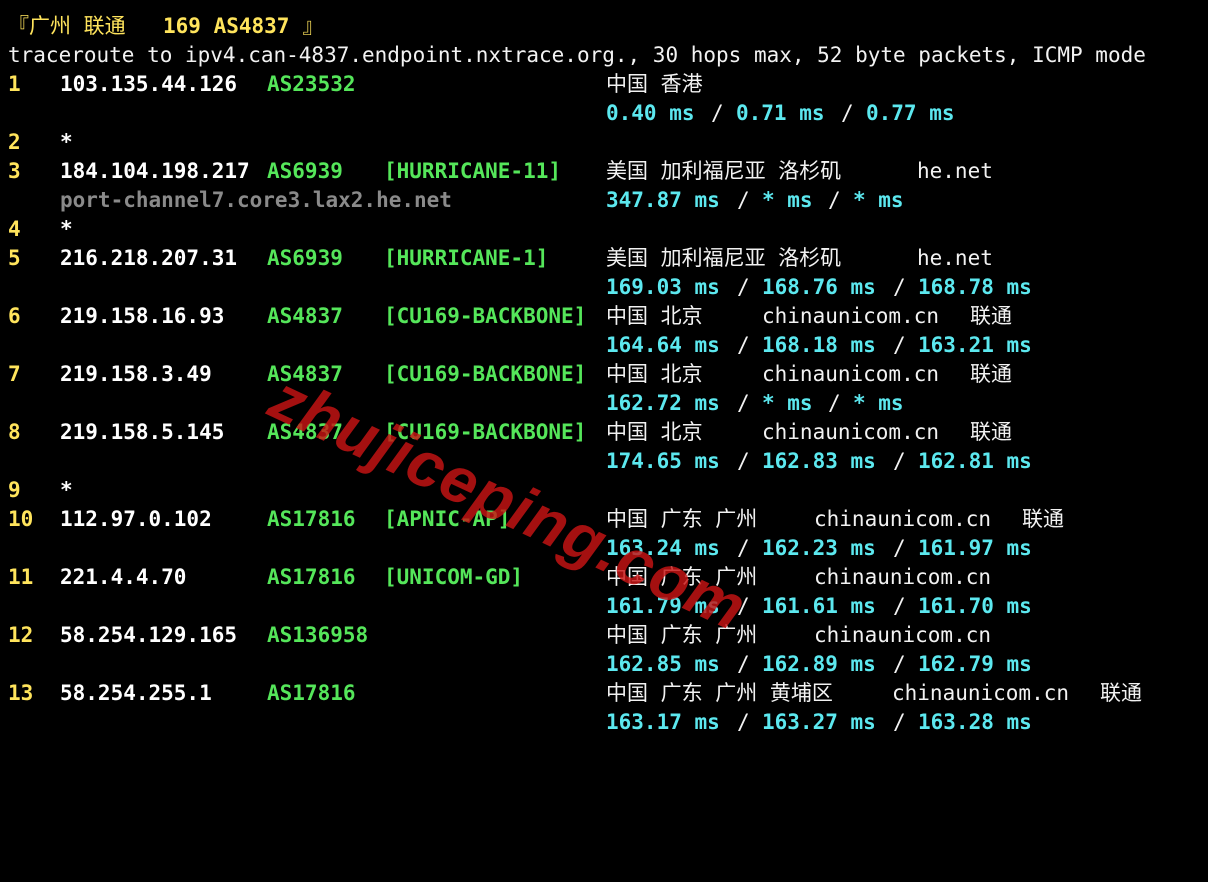  Describe the element at coordinates (21, 577) in the screenshot. I see `hop-number: 11` at that location.